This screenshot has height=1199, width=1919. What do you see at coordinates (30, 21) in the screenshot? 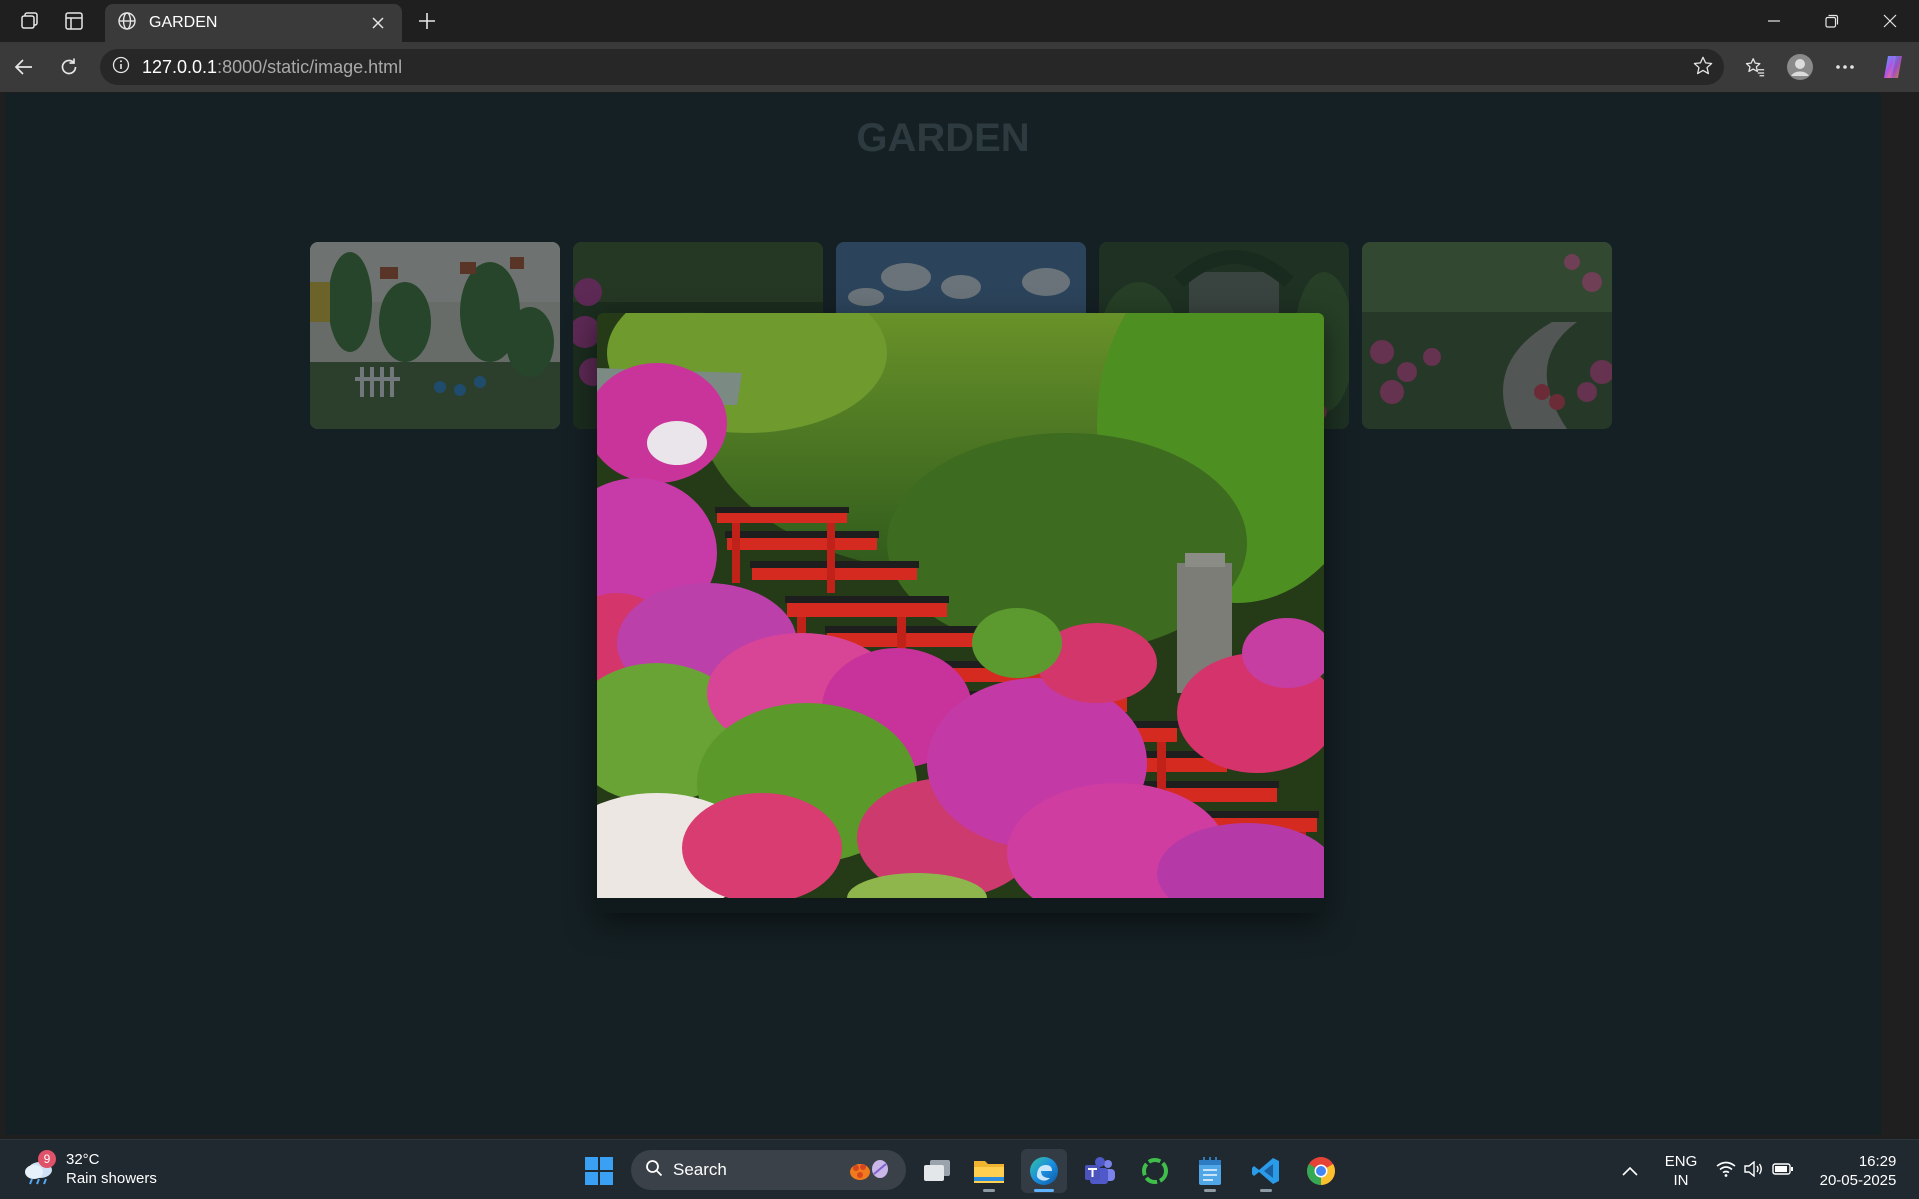
I see `workspaces-icon` at bounding box center [30, 21].